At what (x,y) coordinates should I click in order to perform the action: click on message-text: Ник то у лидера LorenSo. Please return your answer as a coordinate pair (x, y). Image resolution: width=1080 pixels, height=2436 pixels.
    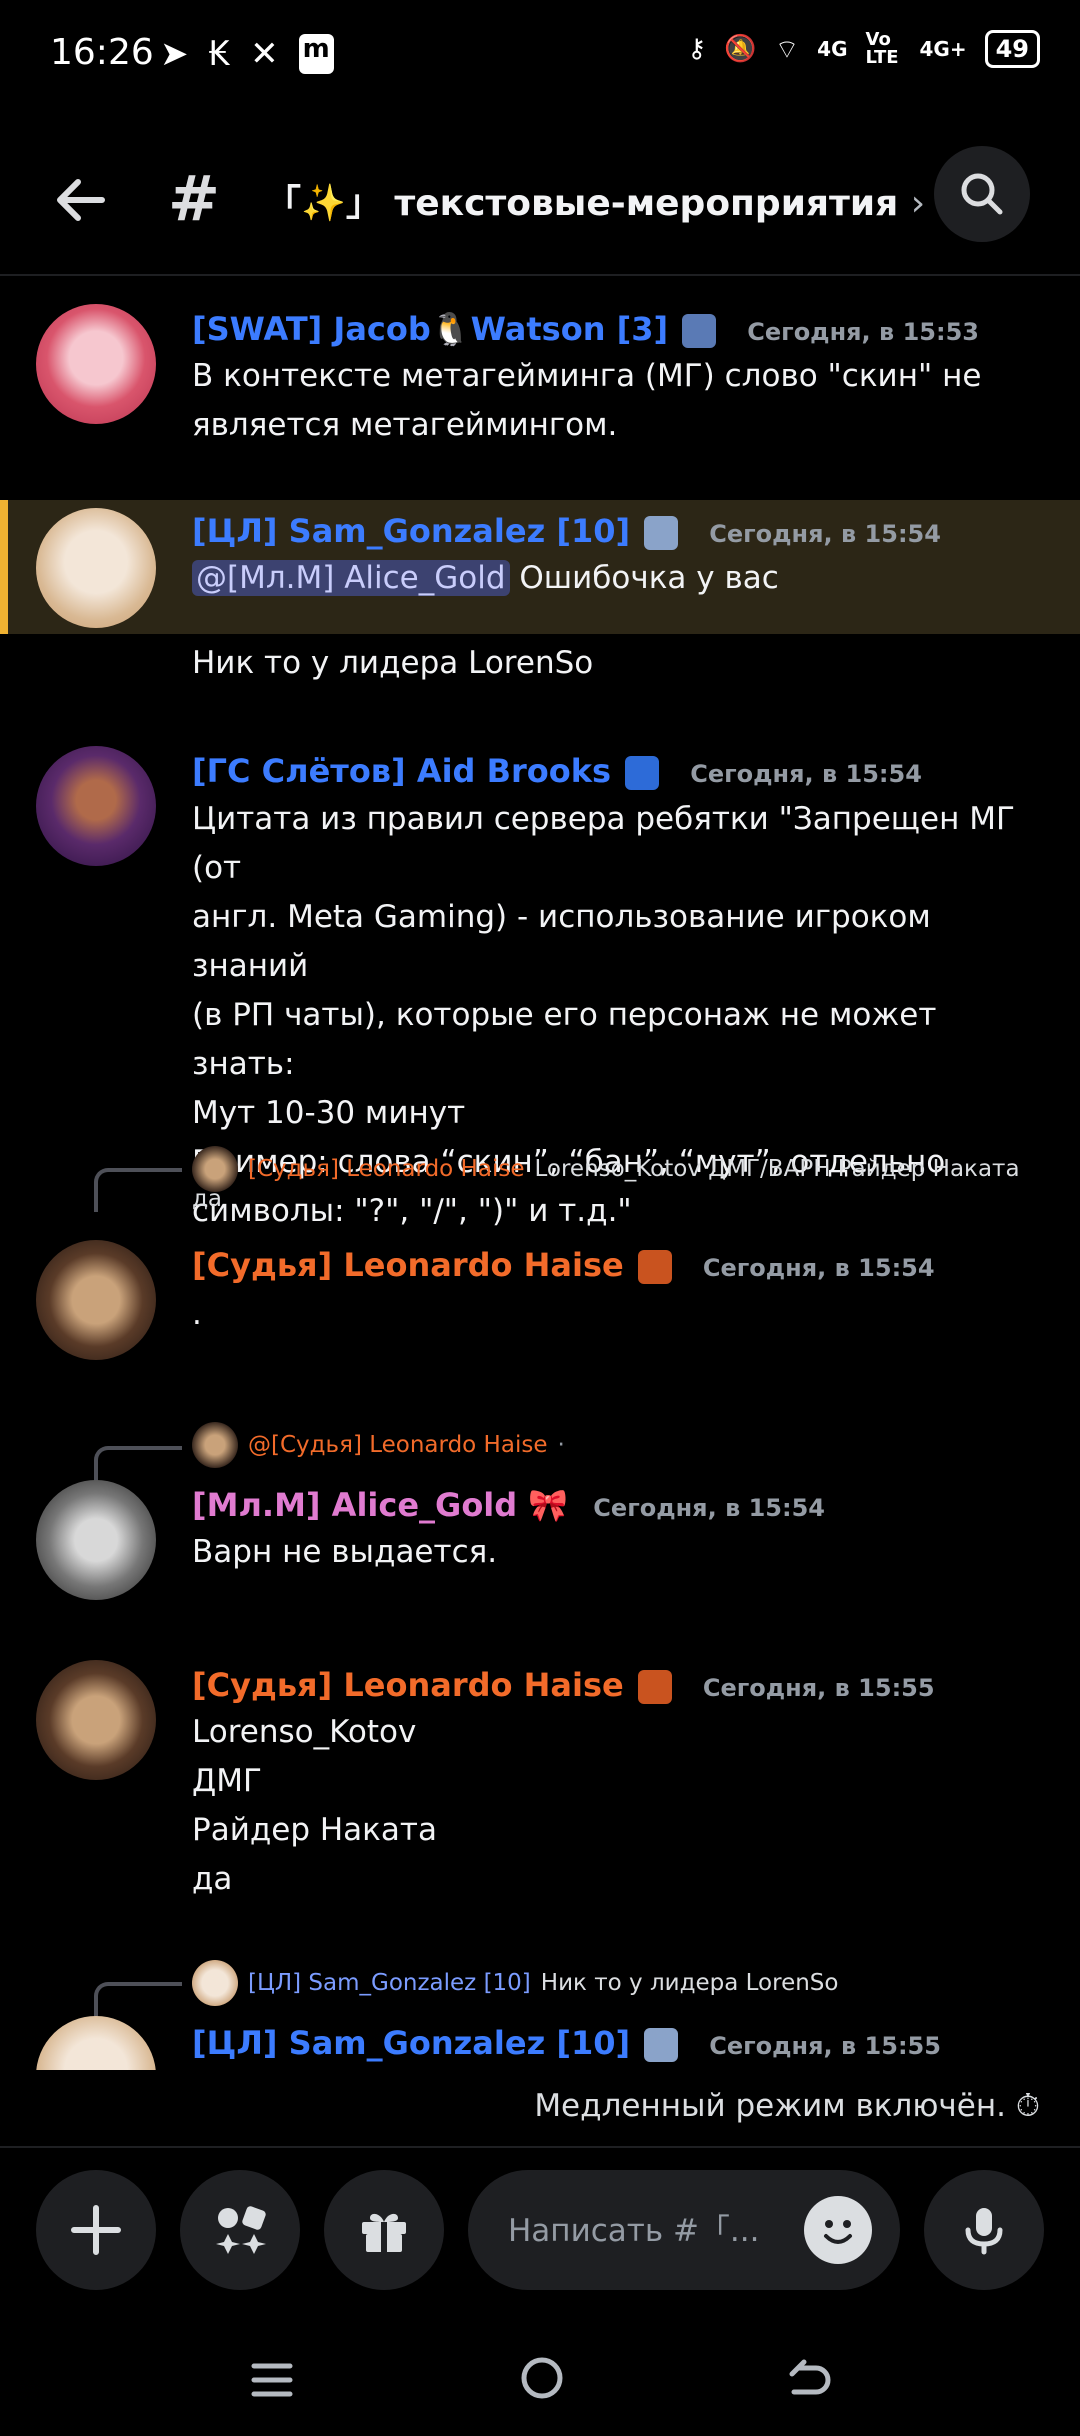
    Looking at the image, I should click on (393, 663).